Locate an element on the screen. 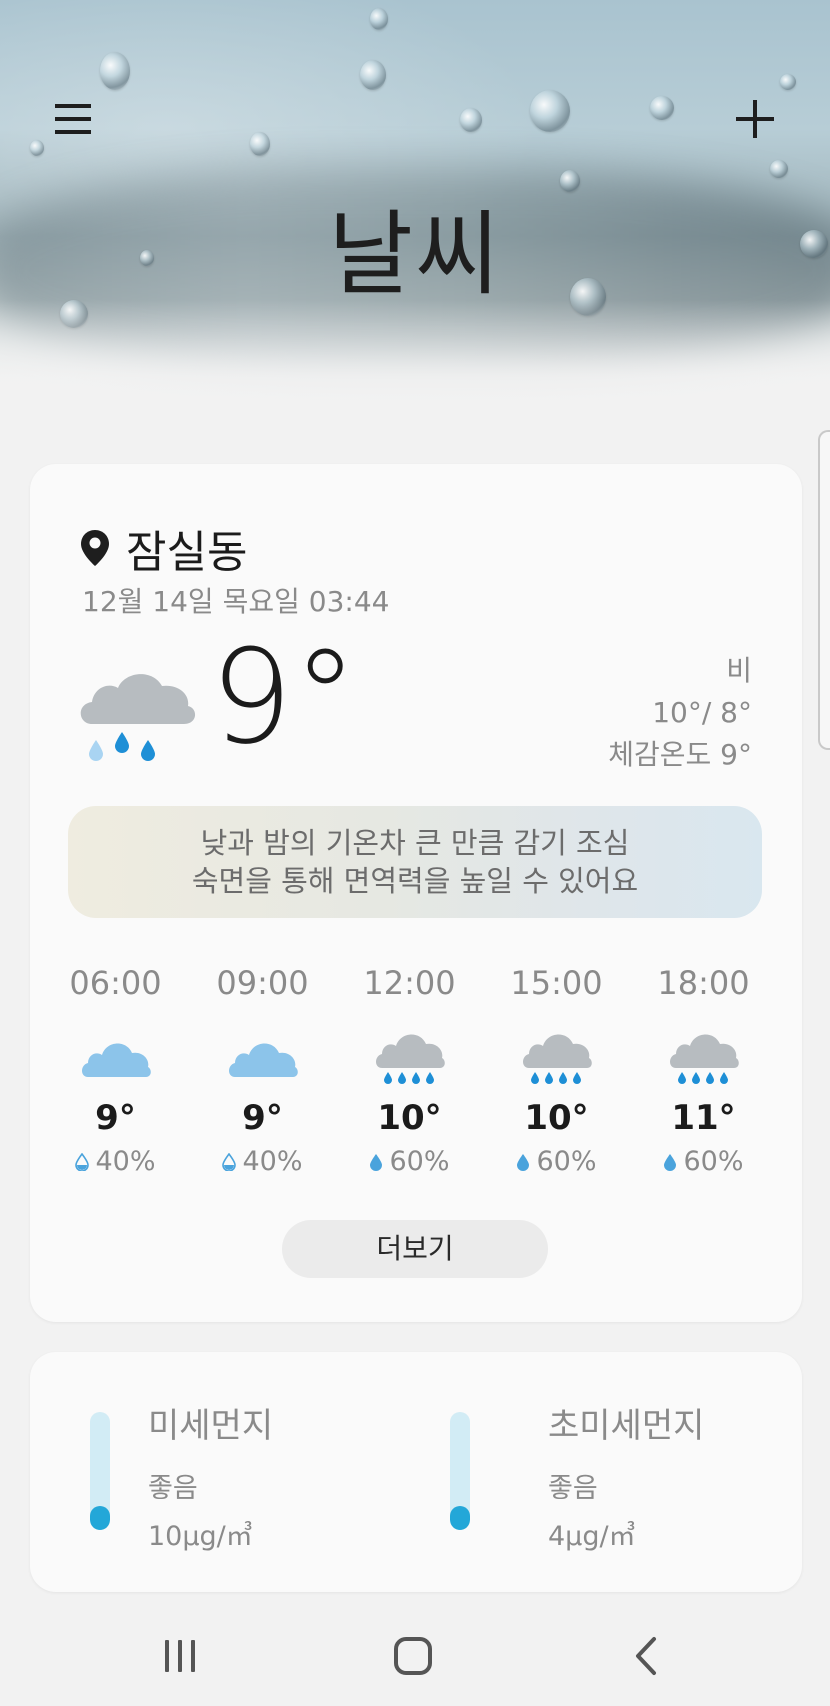 The height and width of the screenshot is (1706, 830). high-low-temperature: 10°/ 8° is located at coordinates (702, 712).